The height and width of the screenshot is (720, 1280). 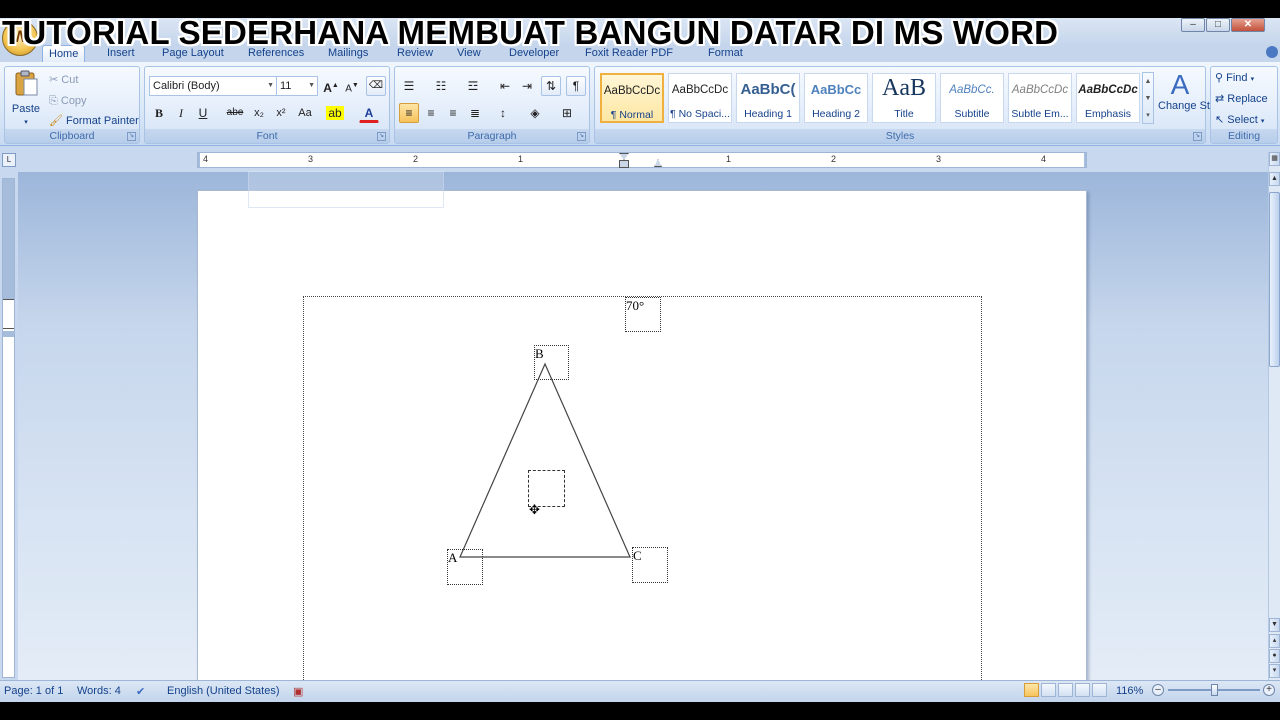 I want to click on next-page-button: ▾, so click(x=1274, y=671).